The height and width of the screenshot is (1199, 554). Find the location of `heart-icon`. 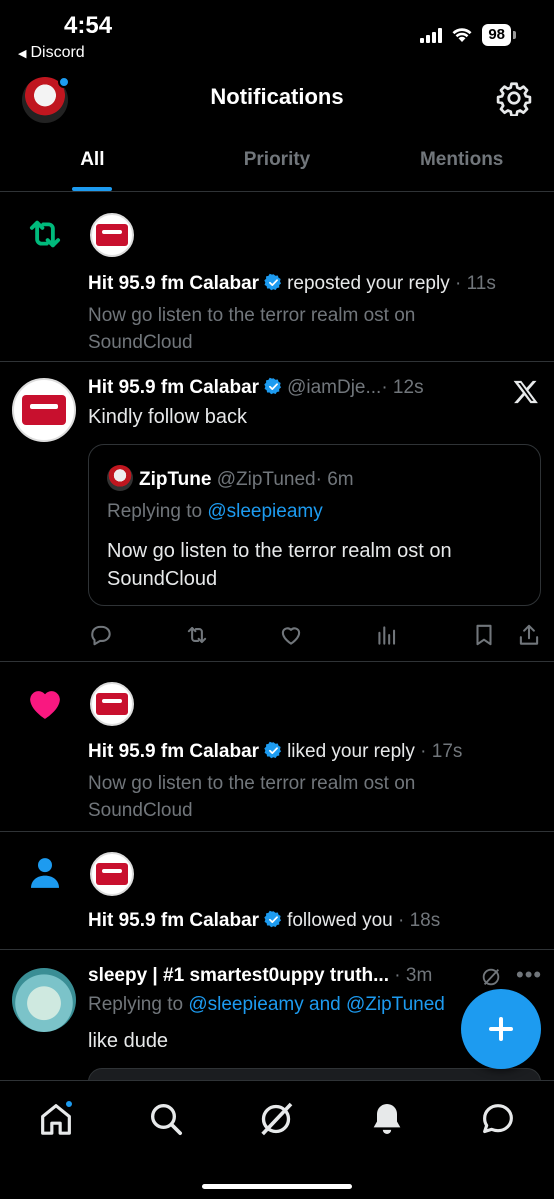

heart-icon is located at coordinates (45, 705).